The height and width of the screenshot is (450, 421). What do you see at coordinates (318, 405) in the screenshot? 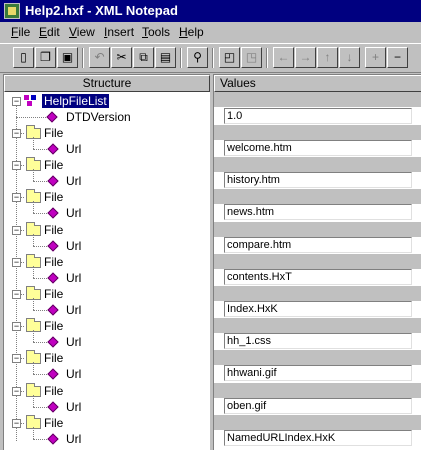
I see `value-cell-url: oben.gif` at bounding box center [318, 405].